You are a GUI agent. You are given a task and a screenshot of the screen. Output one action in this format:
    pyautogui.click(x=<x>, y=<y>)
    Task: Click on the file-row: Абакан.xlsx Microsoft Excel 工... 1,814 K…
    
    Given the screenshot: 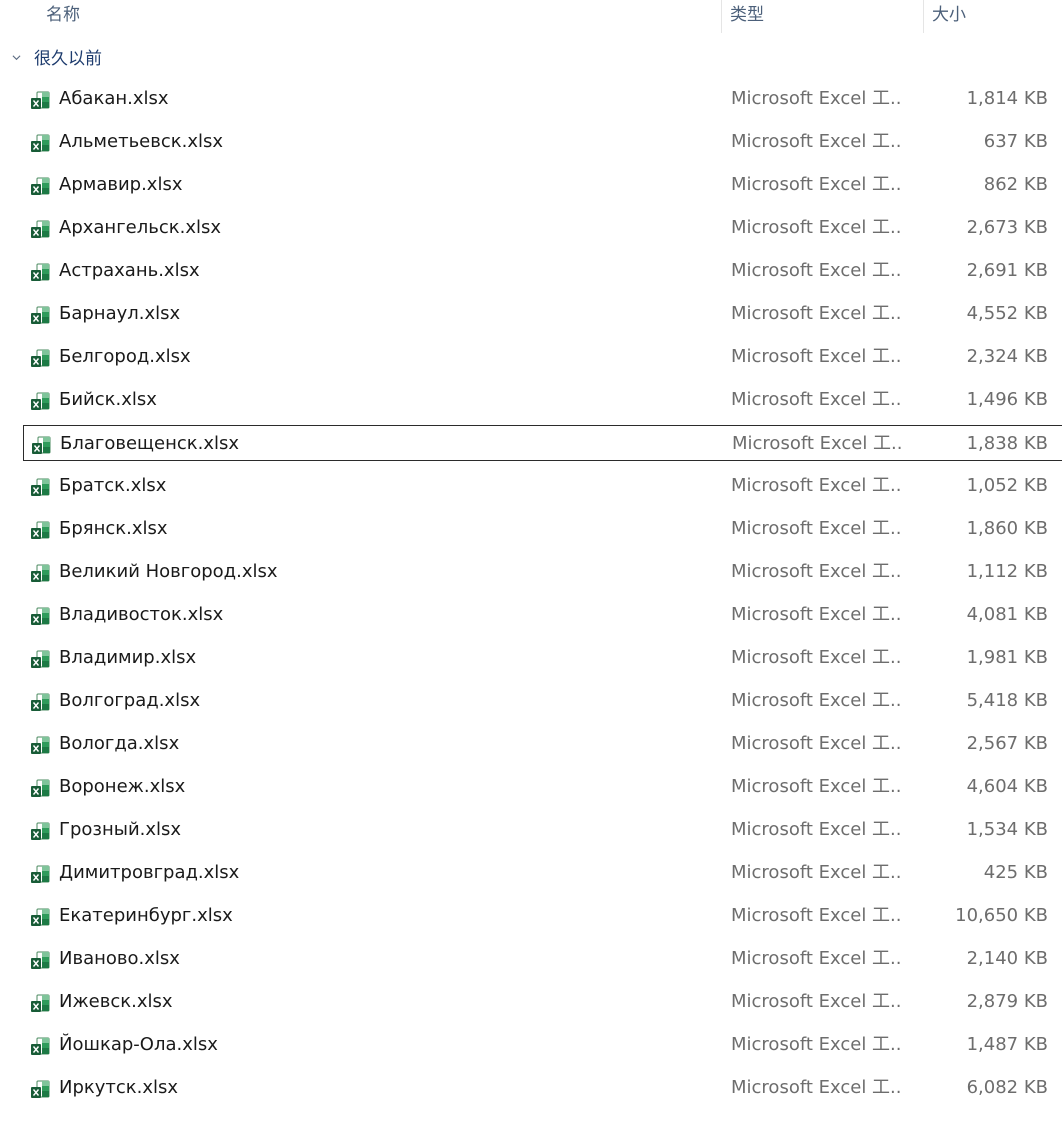 What is the action you would take?
    pyautogui.click(x=542, y=99)
    